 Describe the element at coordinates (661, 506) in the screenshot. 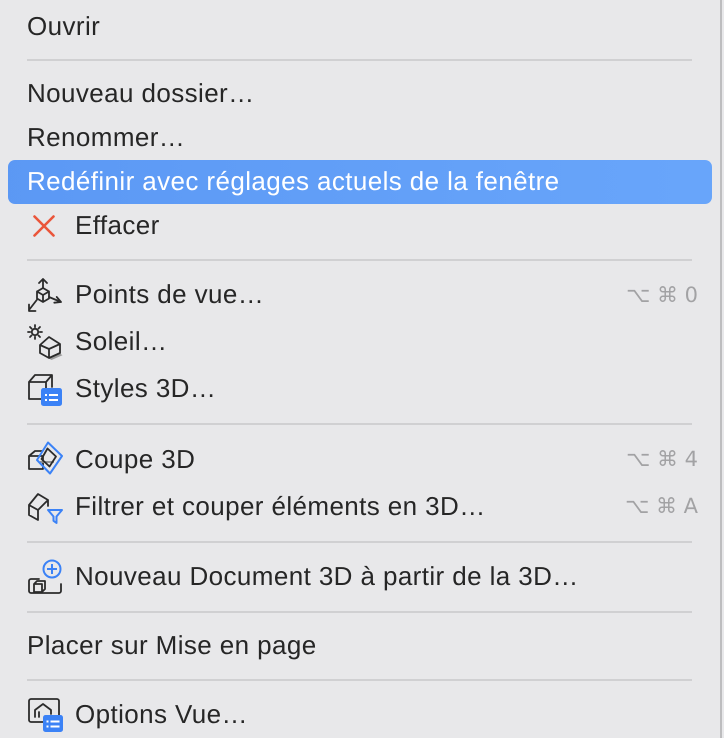

I see `shortcut-text: ⌥ ⌘ A` at that location.